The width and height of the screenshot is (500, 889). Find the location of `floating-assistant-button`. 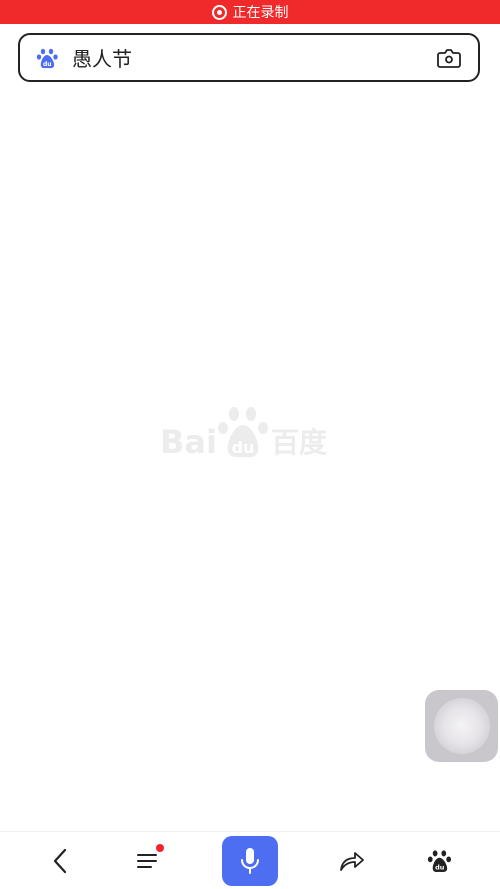

floating-assistant-button is located at coordinates (461, 726).